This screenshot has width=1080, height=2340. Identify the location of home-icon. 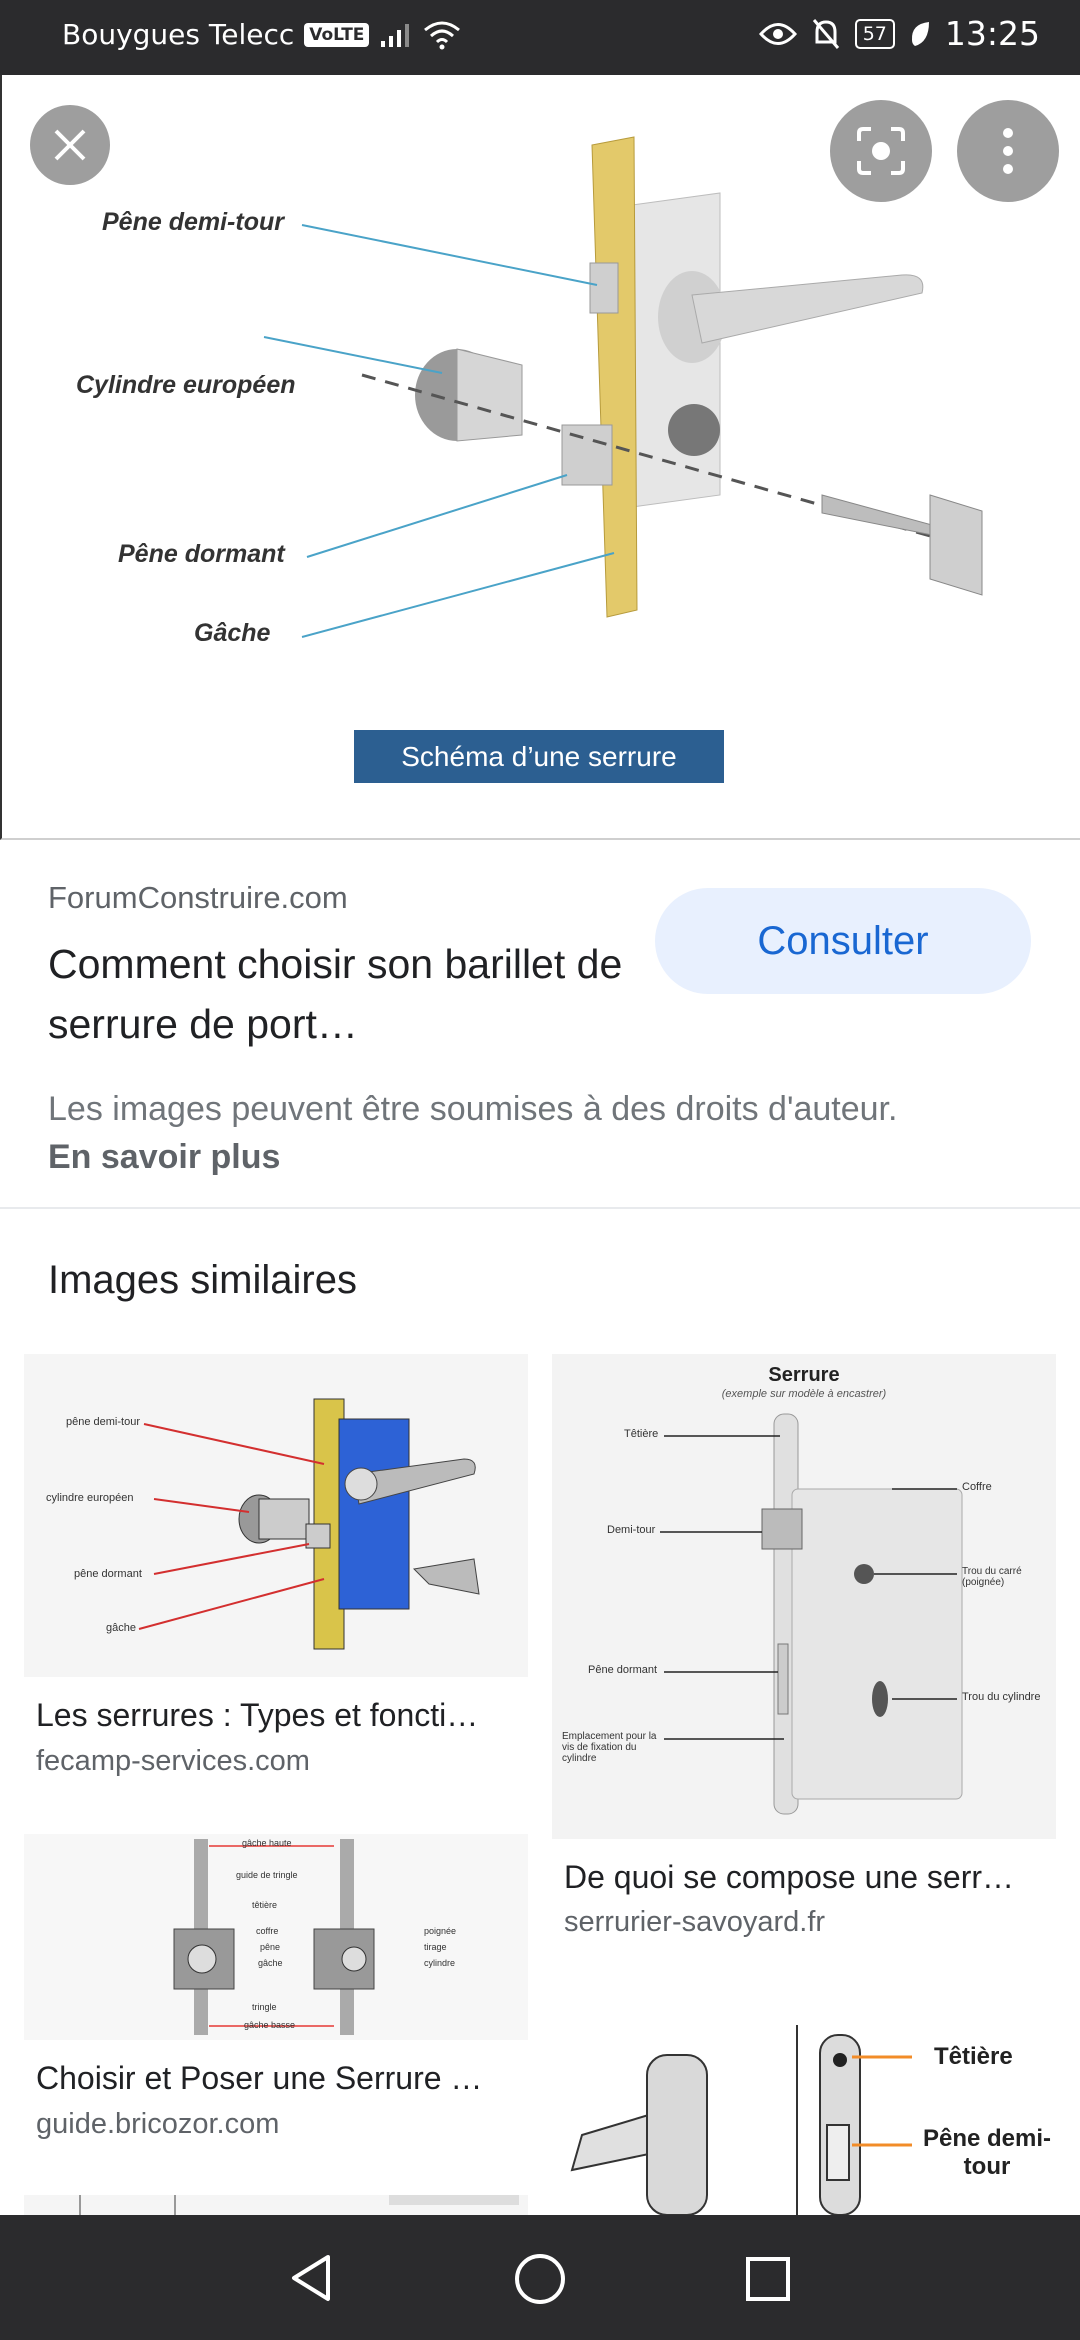
(540, 2279).